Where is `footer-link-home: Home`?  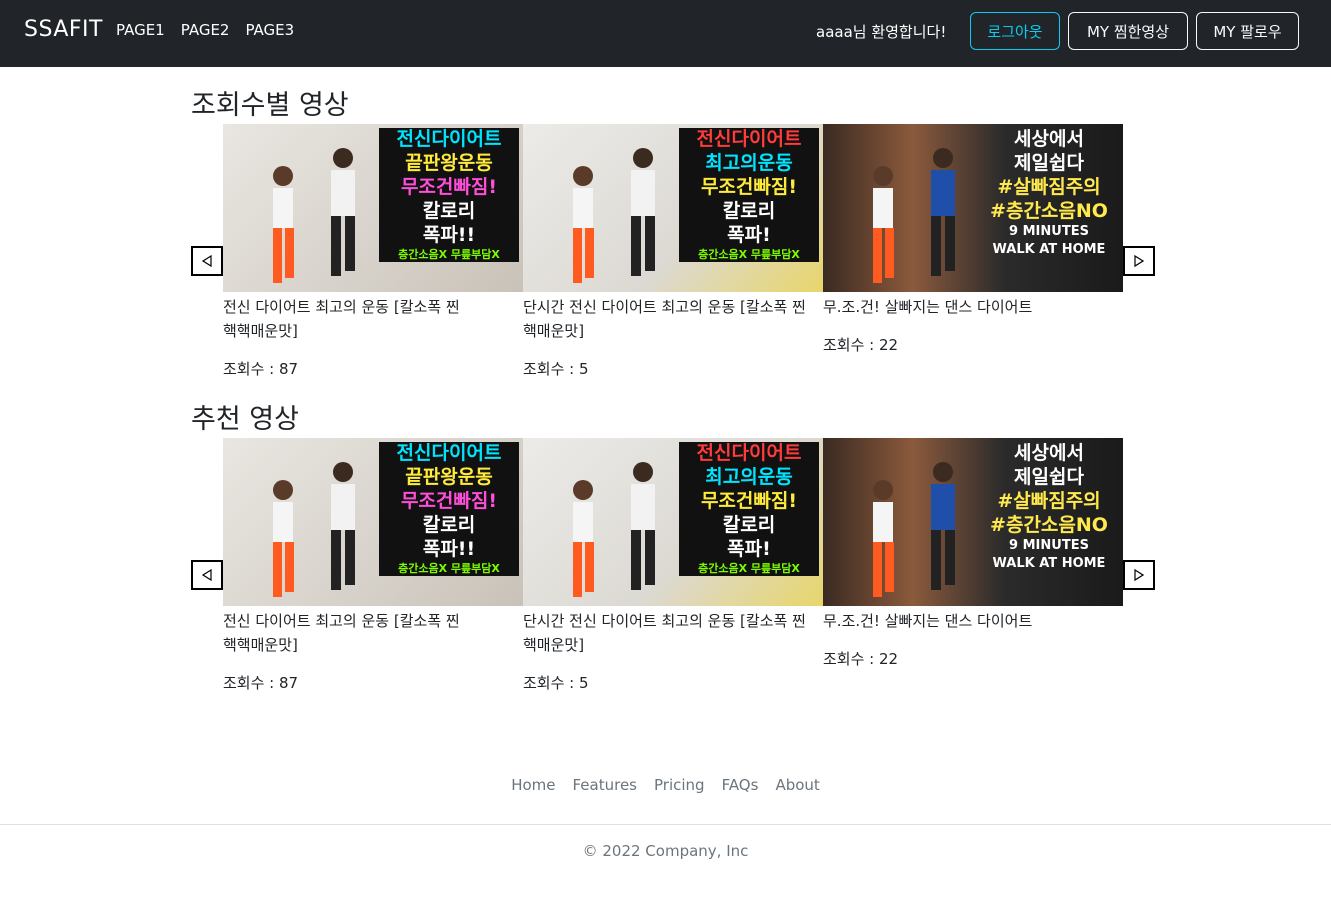
footer-link-home: Home is located at coordinates (533, 785).